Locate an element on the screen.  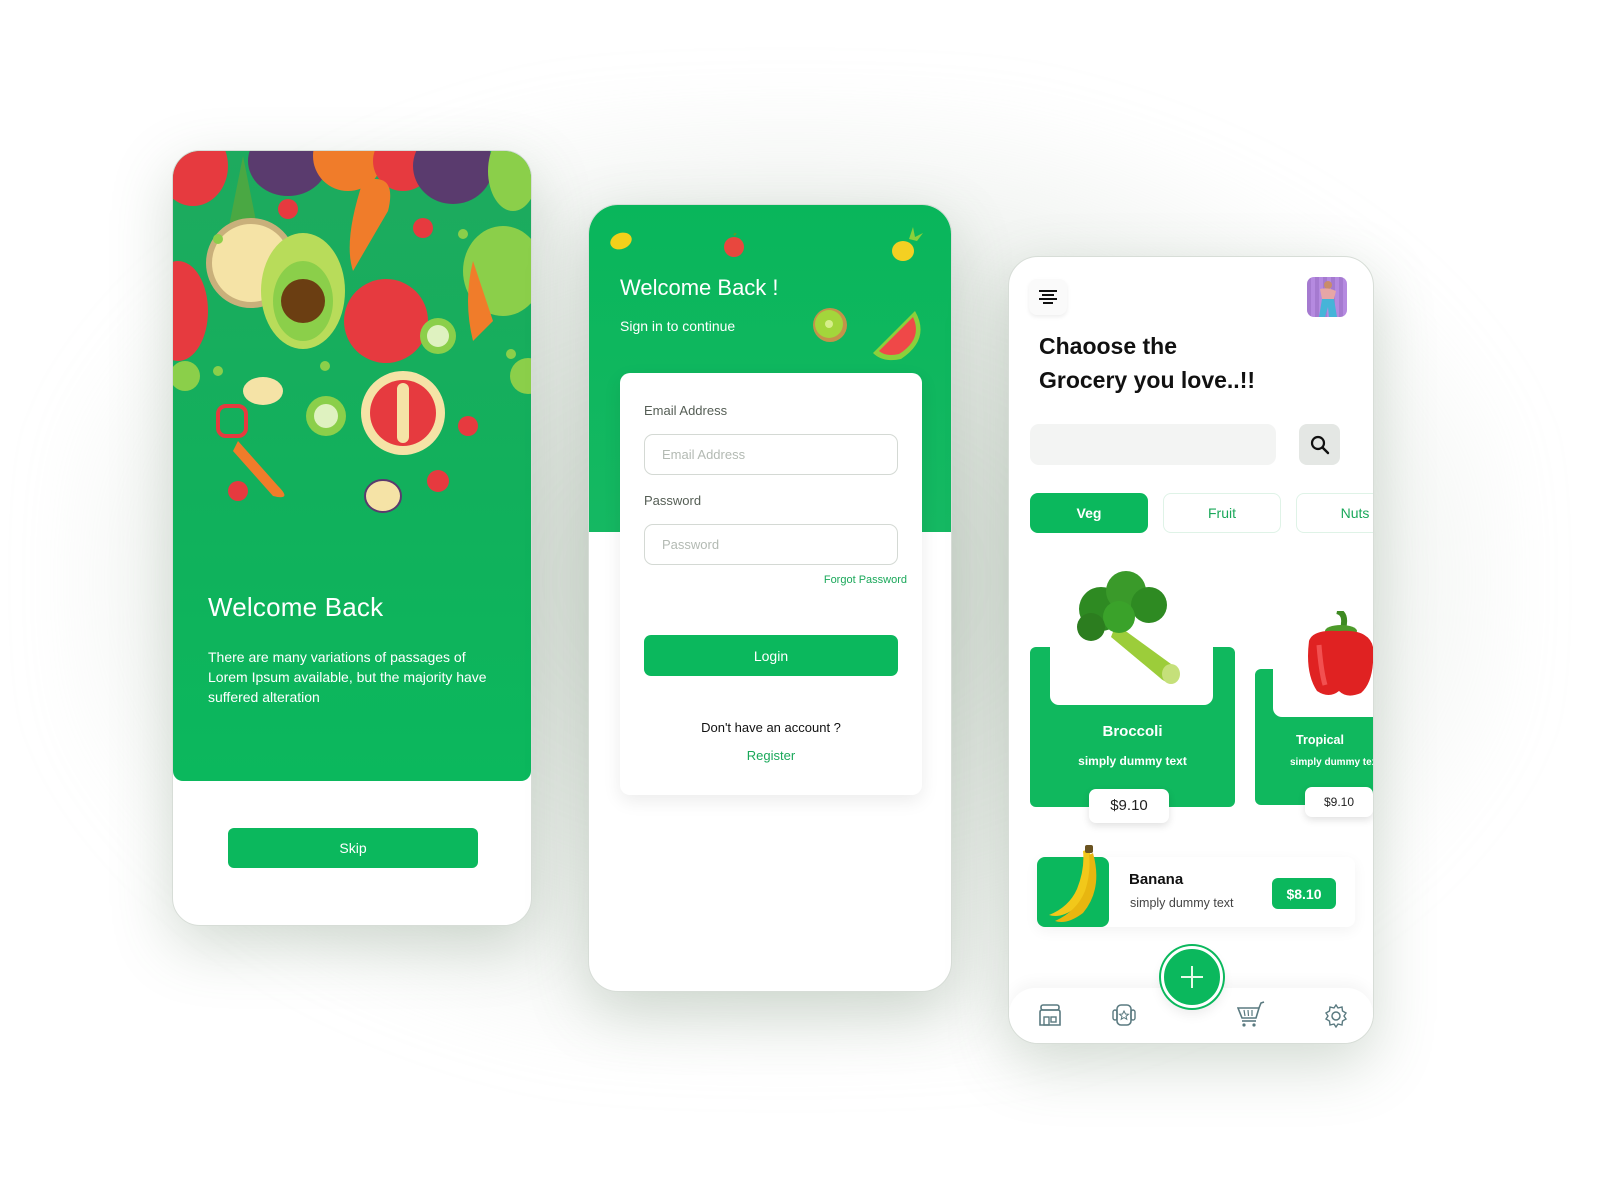
login-title: Welcome Back ! is located at coordinates (699, 287).